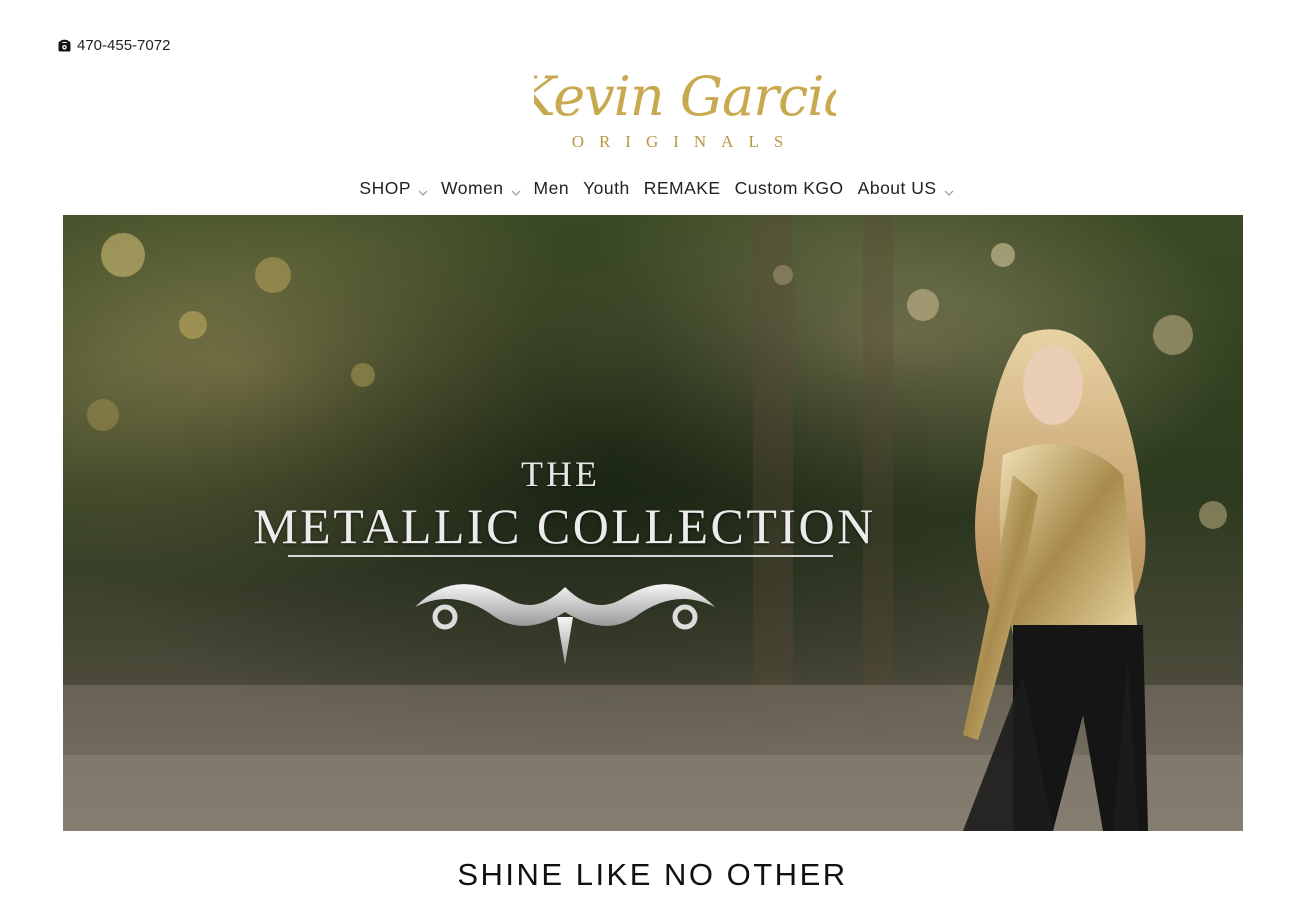 This screenshot has width=1312, height=905. I want to click on nav-item-men: Men, so click(552, 188).